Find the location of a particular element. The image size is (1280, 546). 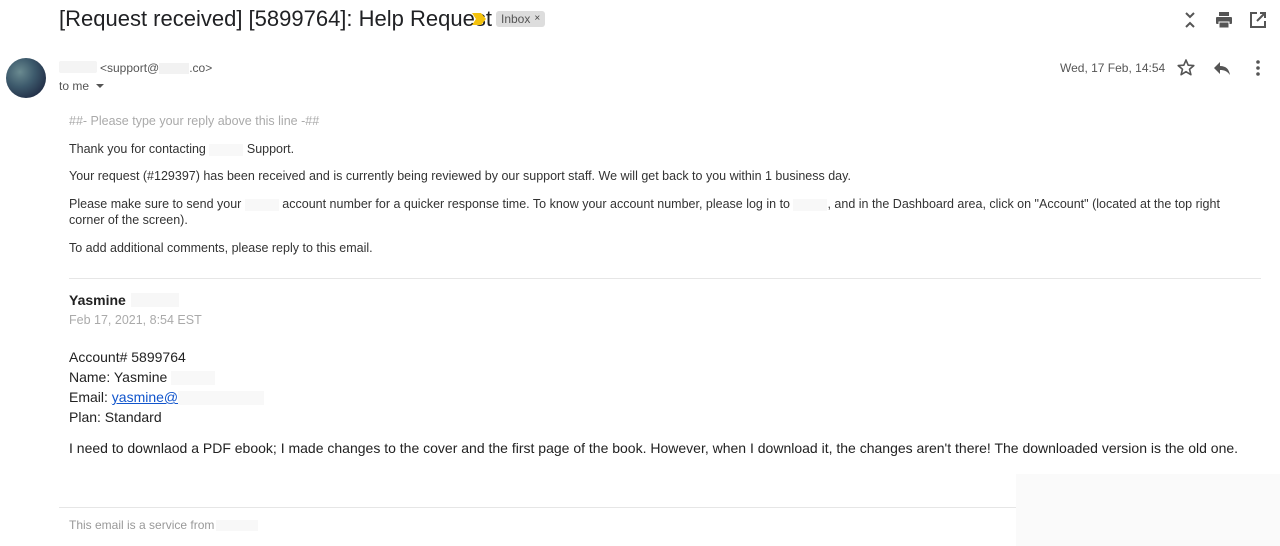

footer-text: This email is a service from is located at coordinates (164, 525).